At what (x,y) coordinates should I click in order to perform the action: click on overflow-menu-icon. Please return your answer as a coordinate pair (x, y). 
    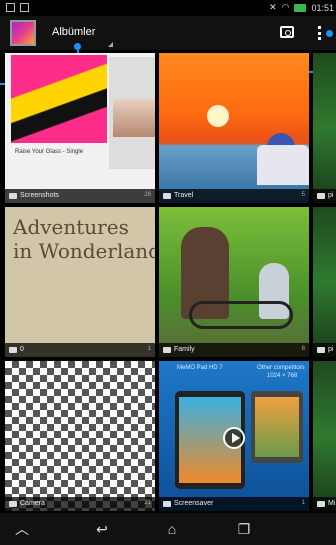
    Looking at the image, I should click on (320, 33).